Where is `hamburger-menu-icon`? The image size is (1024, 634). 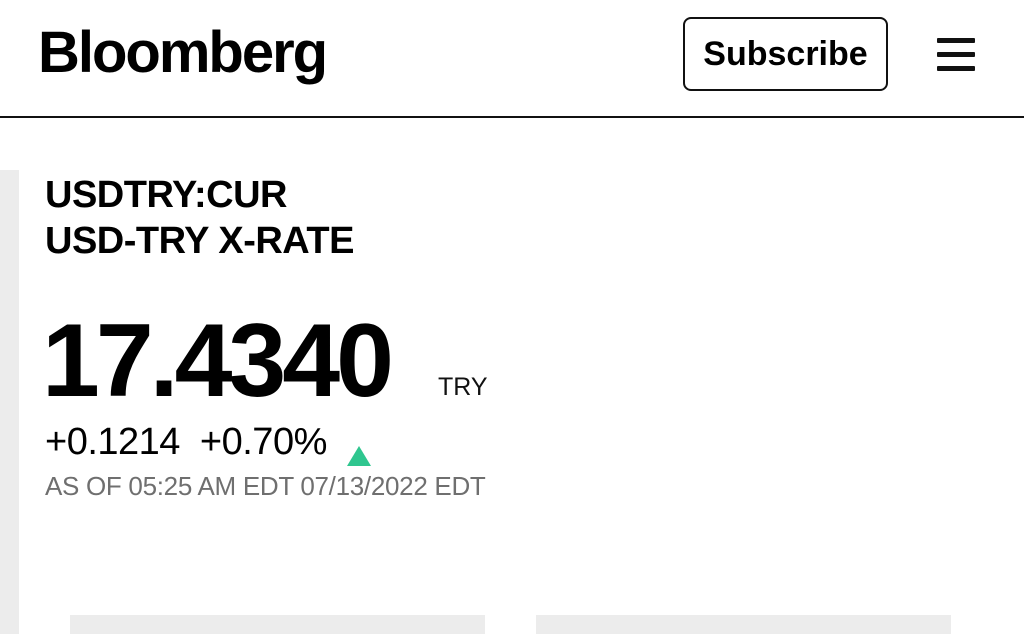
hamburger-menu-icon is located at coordinates (956, 55).